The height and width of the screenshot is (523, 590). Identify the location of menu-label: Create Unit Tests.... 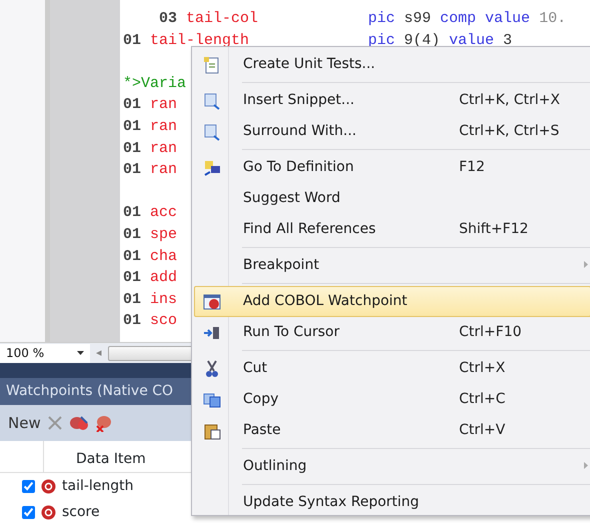
(309, 64).